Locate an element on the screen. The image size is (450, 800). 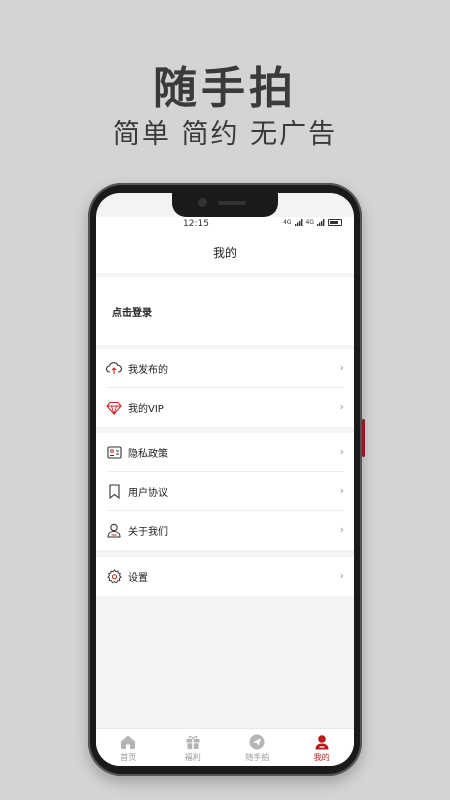
signal-label-2: 4G is located at coordinates (309, 222).